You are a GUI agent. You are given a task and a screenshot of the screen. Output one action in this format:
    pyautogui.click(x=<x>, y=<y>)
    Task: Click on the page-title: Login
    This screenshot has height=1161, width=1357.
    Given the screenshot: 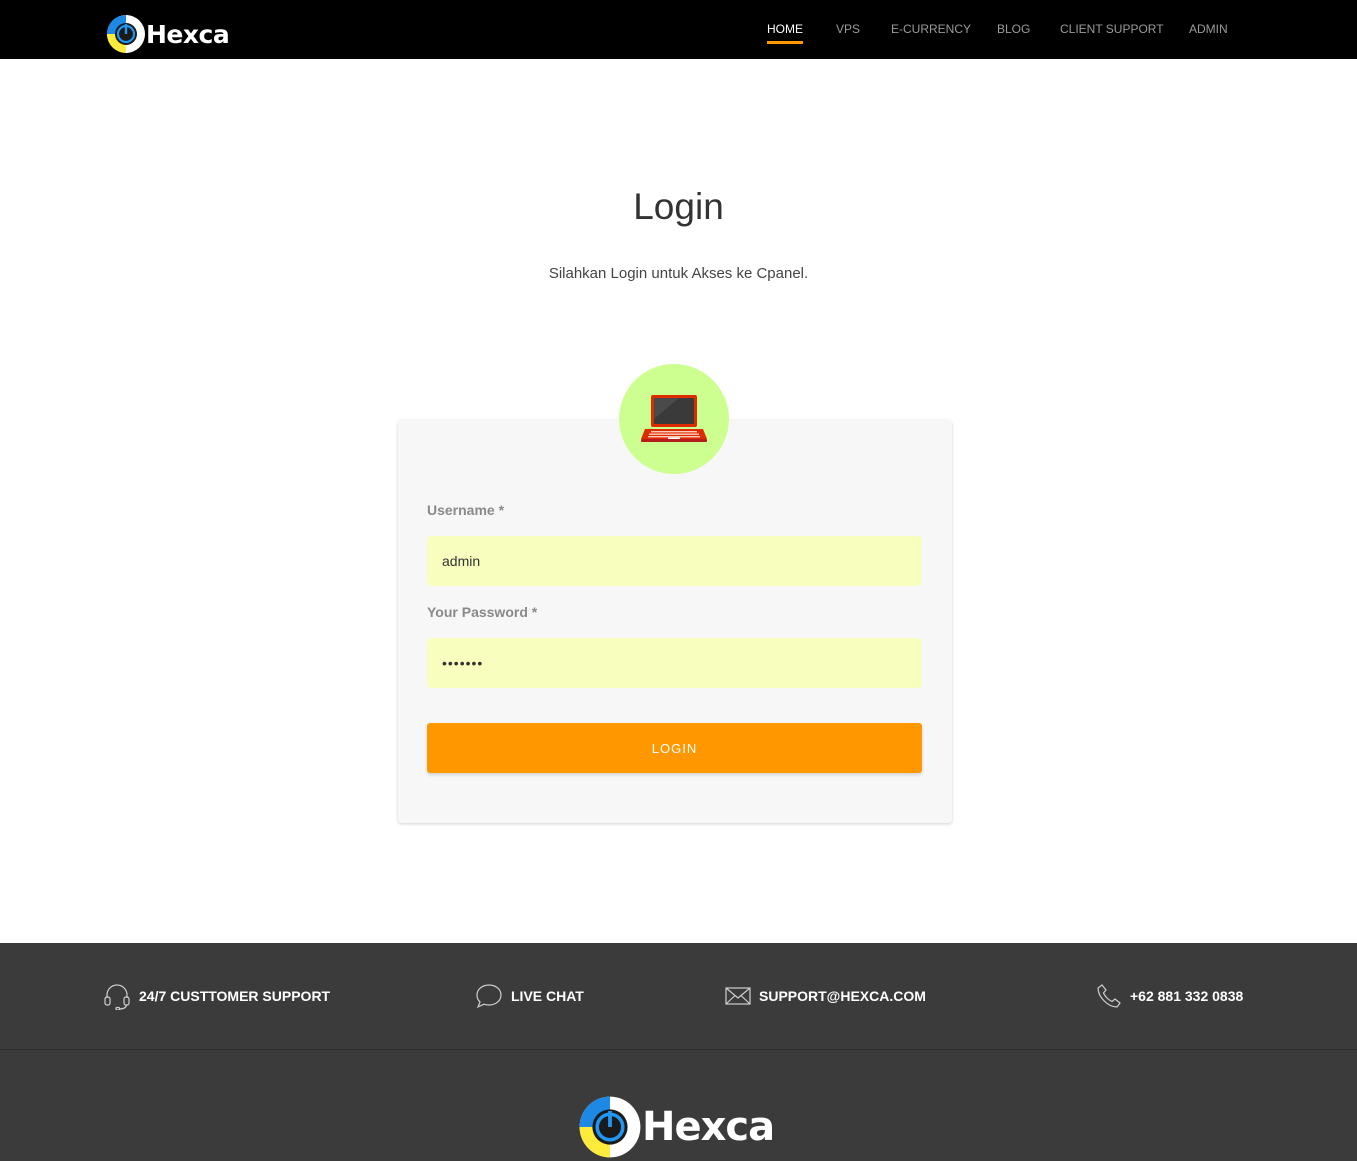 What is the action you would take?
    pyautogui.click(x=678, y=206)
    